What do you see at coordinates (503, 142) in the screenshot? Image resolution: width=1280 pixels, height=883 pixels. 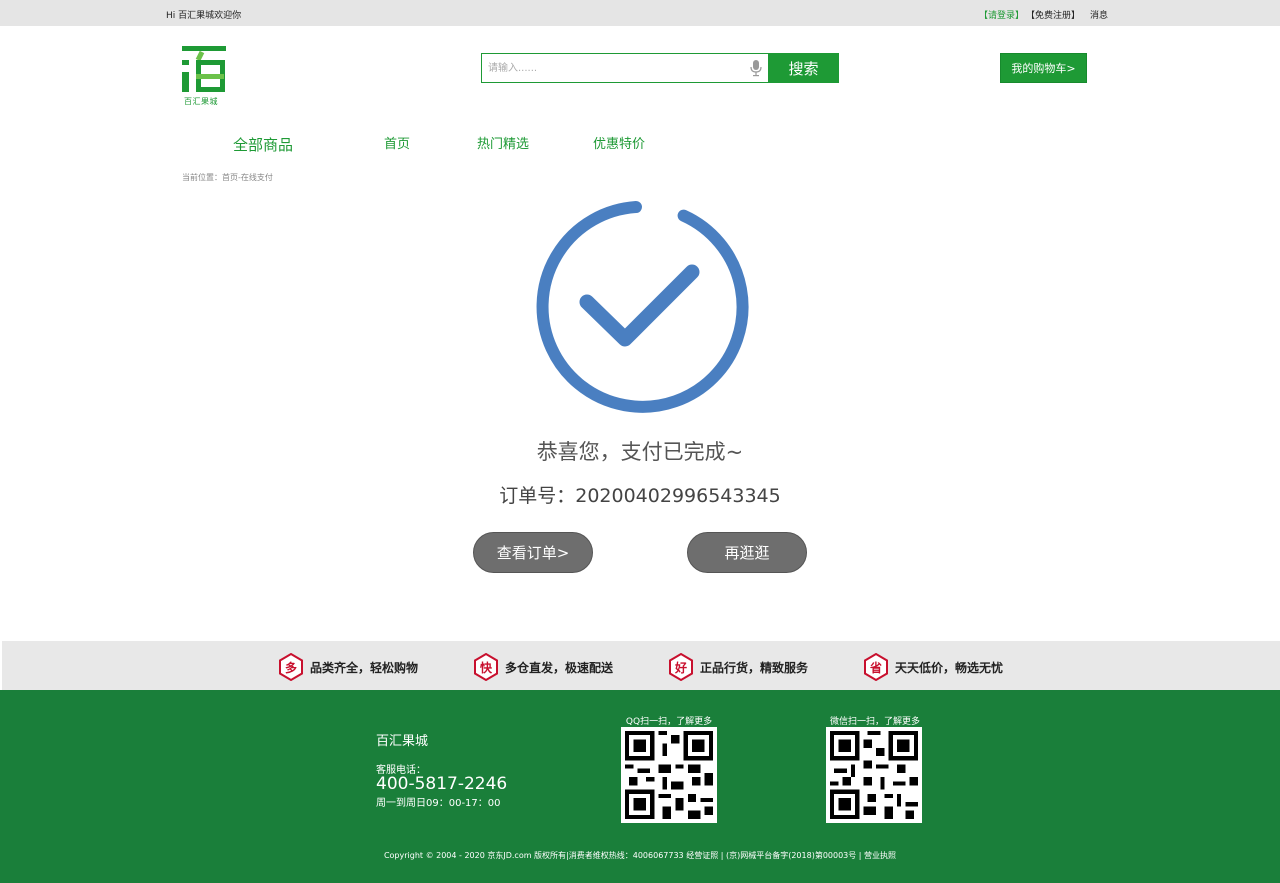 I see `nav-hot: 热门精选` at bounding box center [503, 142].